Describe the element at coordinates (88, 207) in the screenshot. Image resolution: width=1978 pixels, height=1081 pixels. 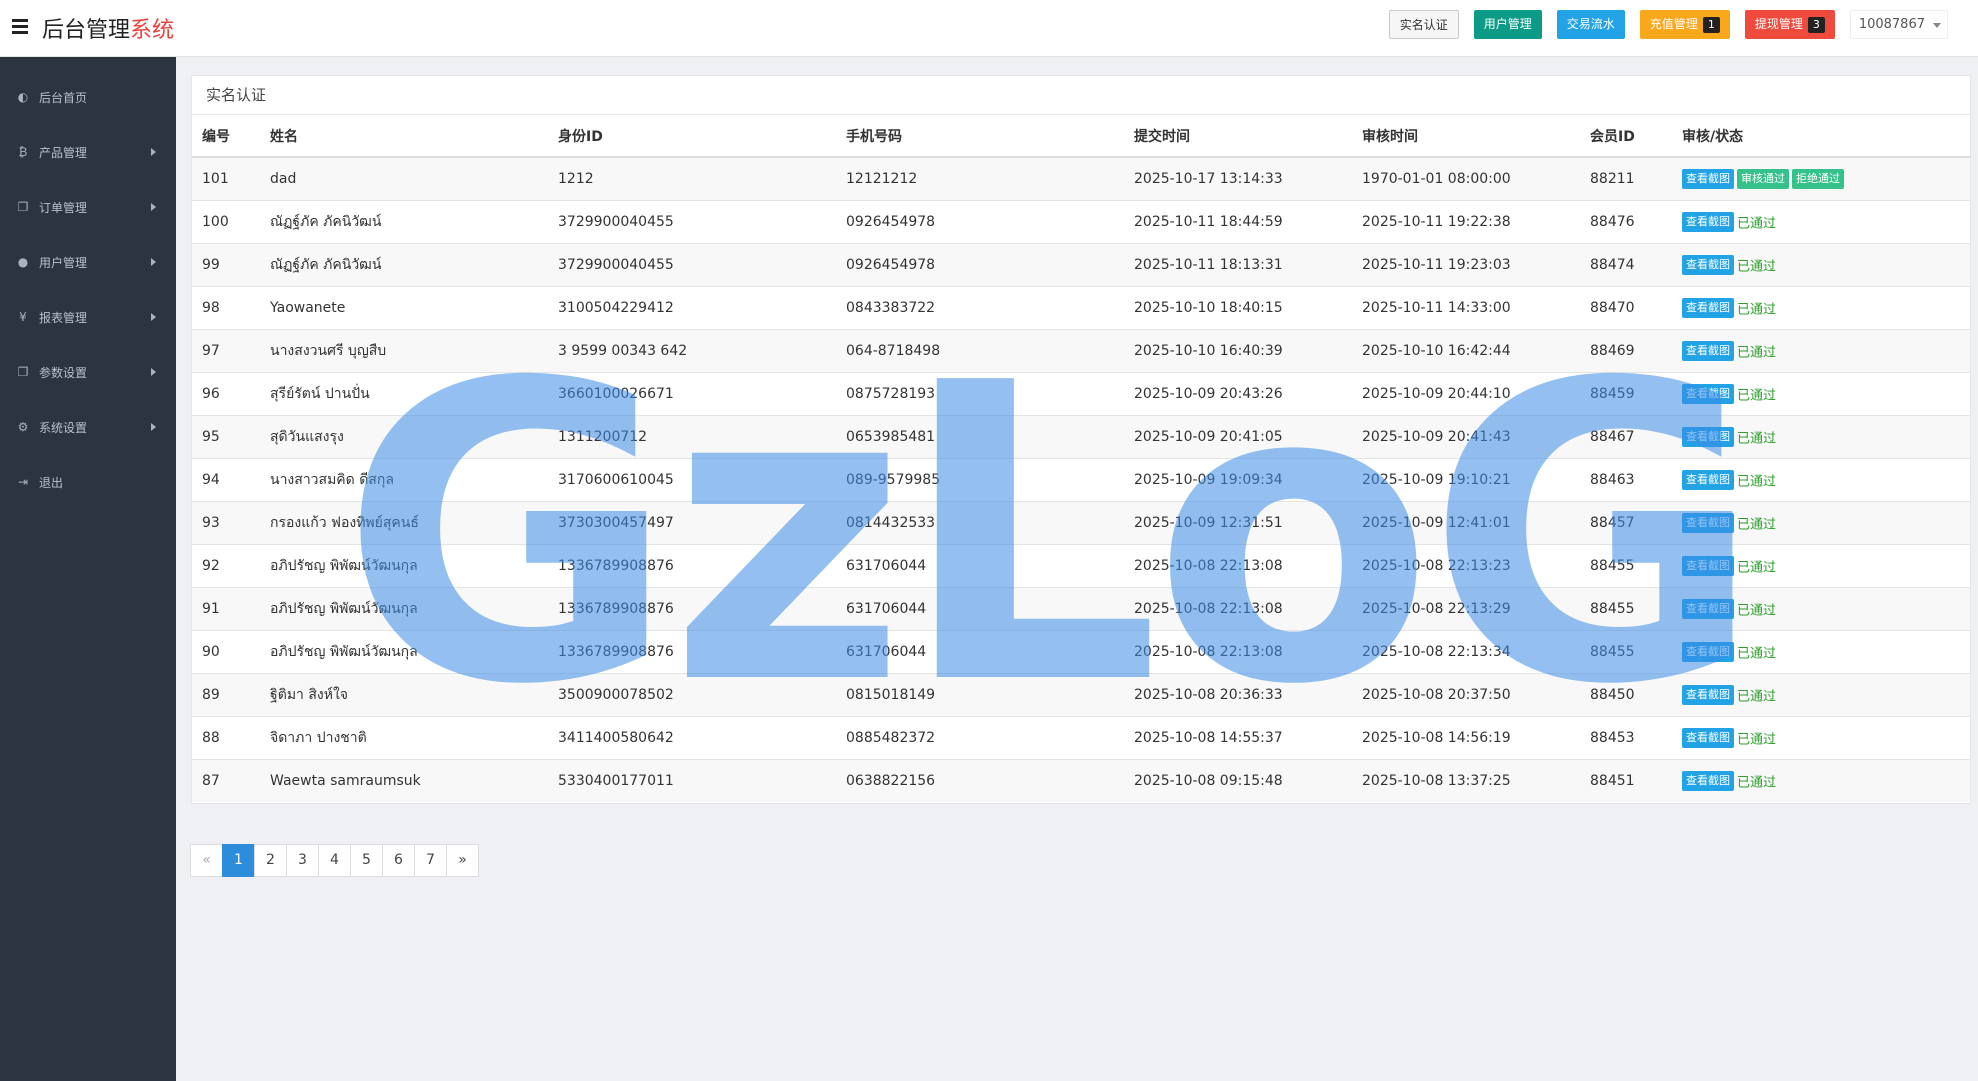
I see `sidebar-item: ❐ 订单管理` at that location.